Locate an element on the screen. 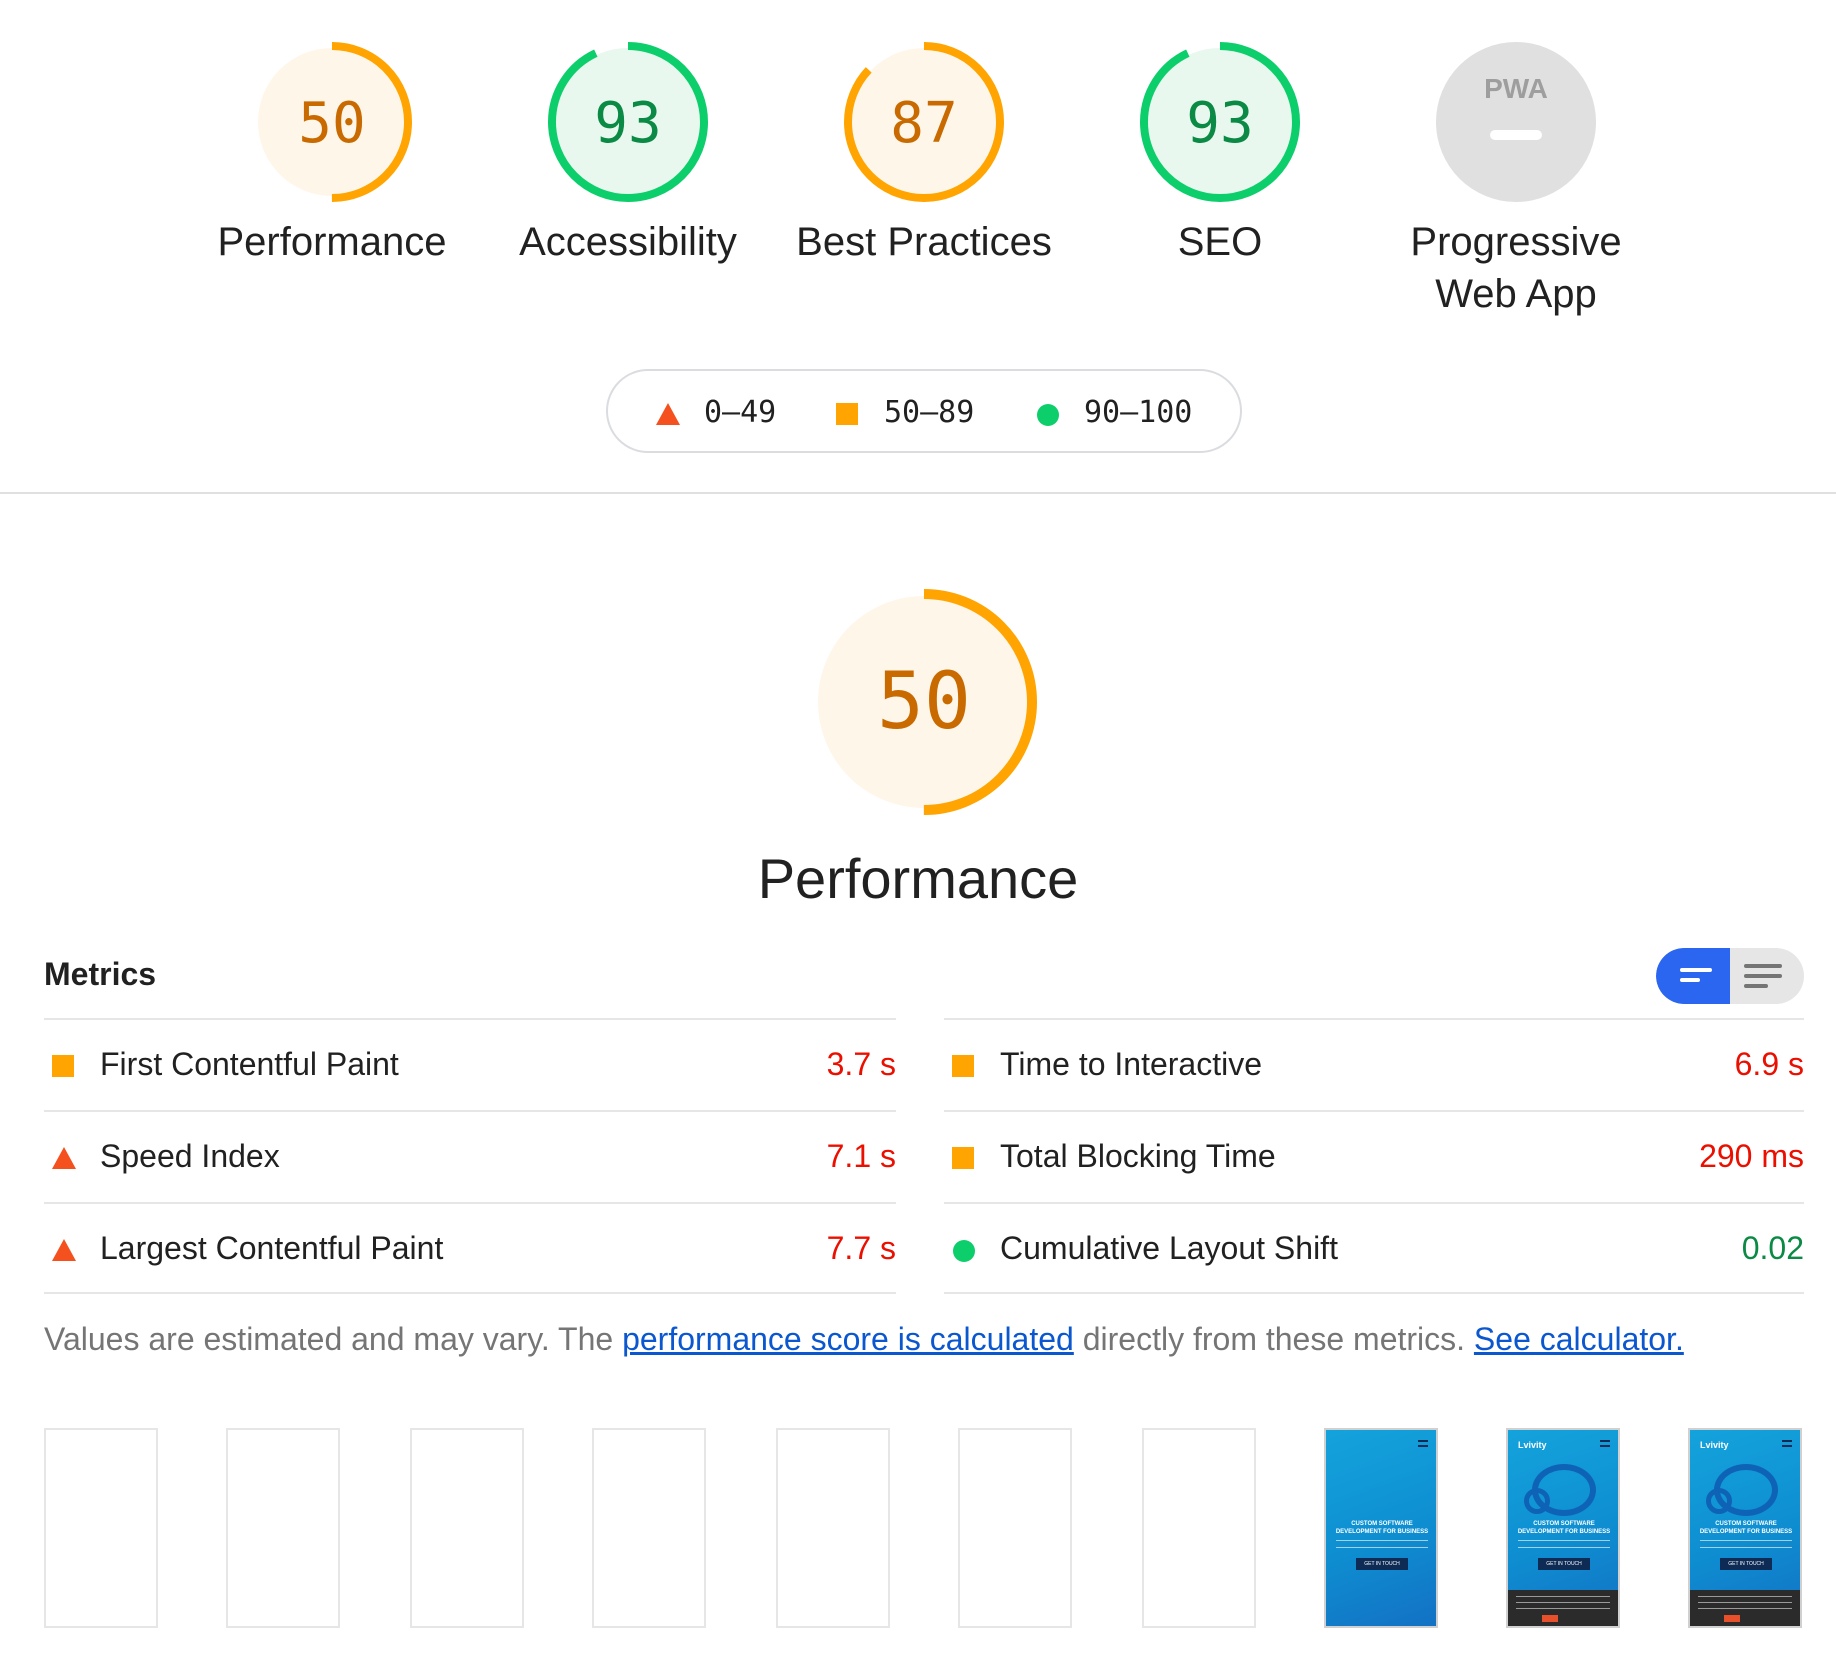 This screenshot has height=1670, width=1836. performance-title: Performance is located at coordinates (918, 878).